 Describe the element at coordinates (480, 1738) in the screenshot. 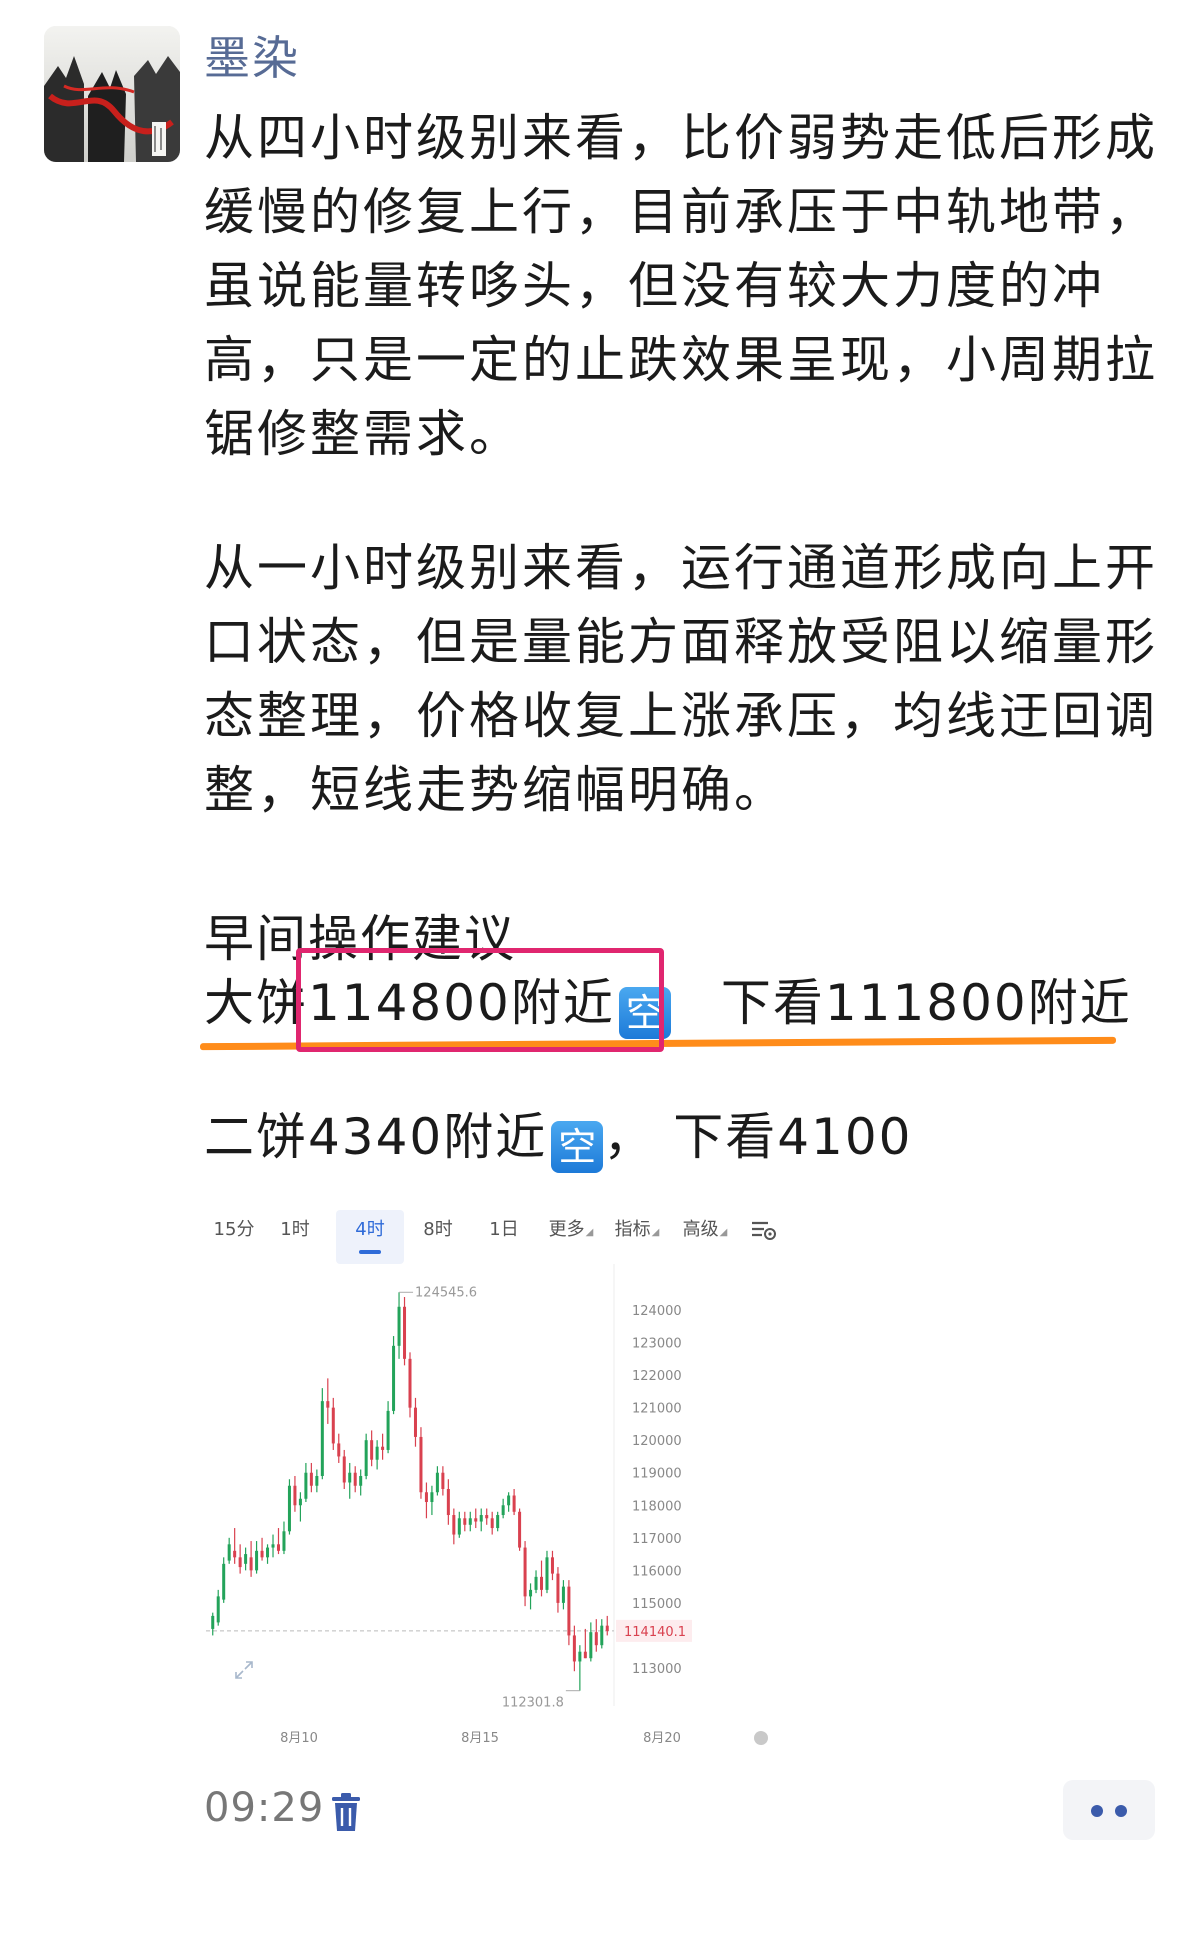

I see `x-tick-label: 8月15` at that location.